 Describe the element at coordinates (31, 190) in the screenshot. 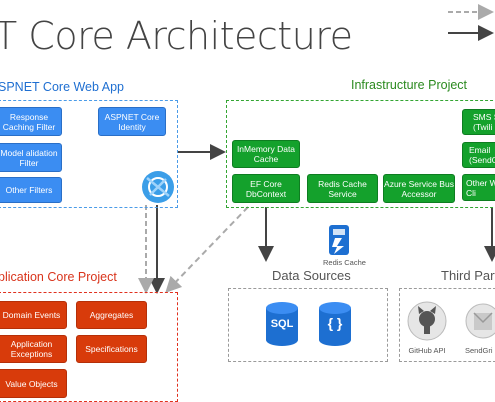

I see `other-filters-box: Other Filters` at that location.